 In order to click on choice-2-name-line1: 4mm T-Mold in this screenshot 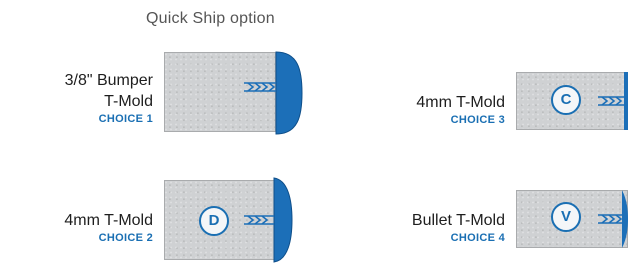, I will do `click(108, 220)`.